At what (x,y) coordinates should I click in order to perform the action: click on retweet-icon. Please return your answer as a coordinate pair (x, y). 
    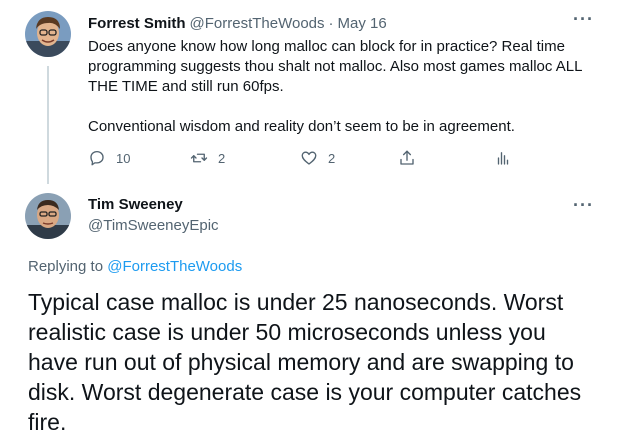
    Looking at the image, I should click on (199, 158).